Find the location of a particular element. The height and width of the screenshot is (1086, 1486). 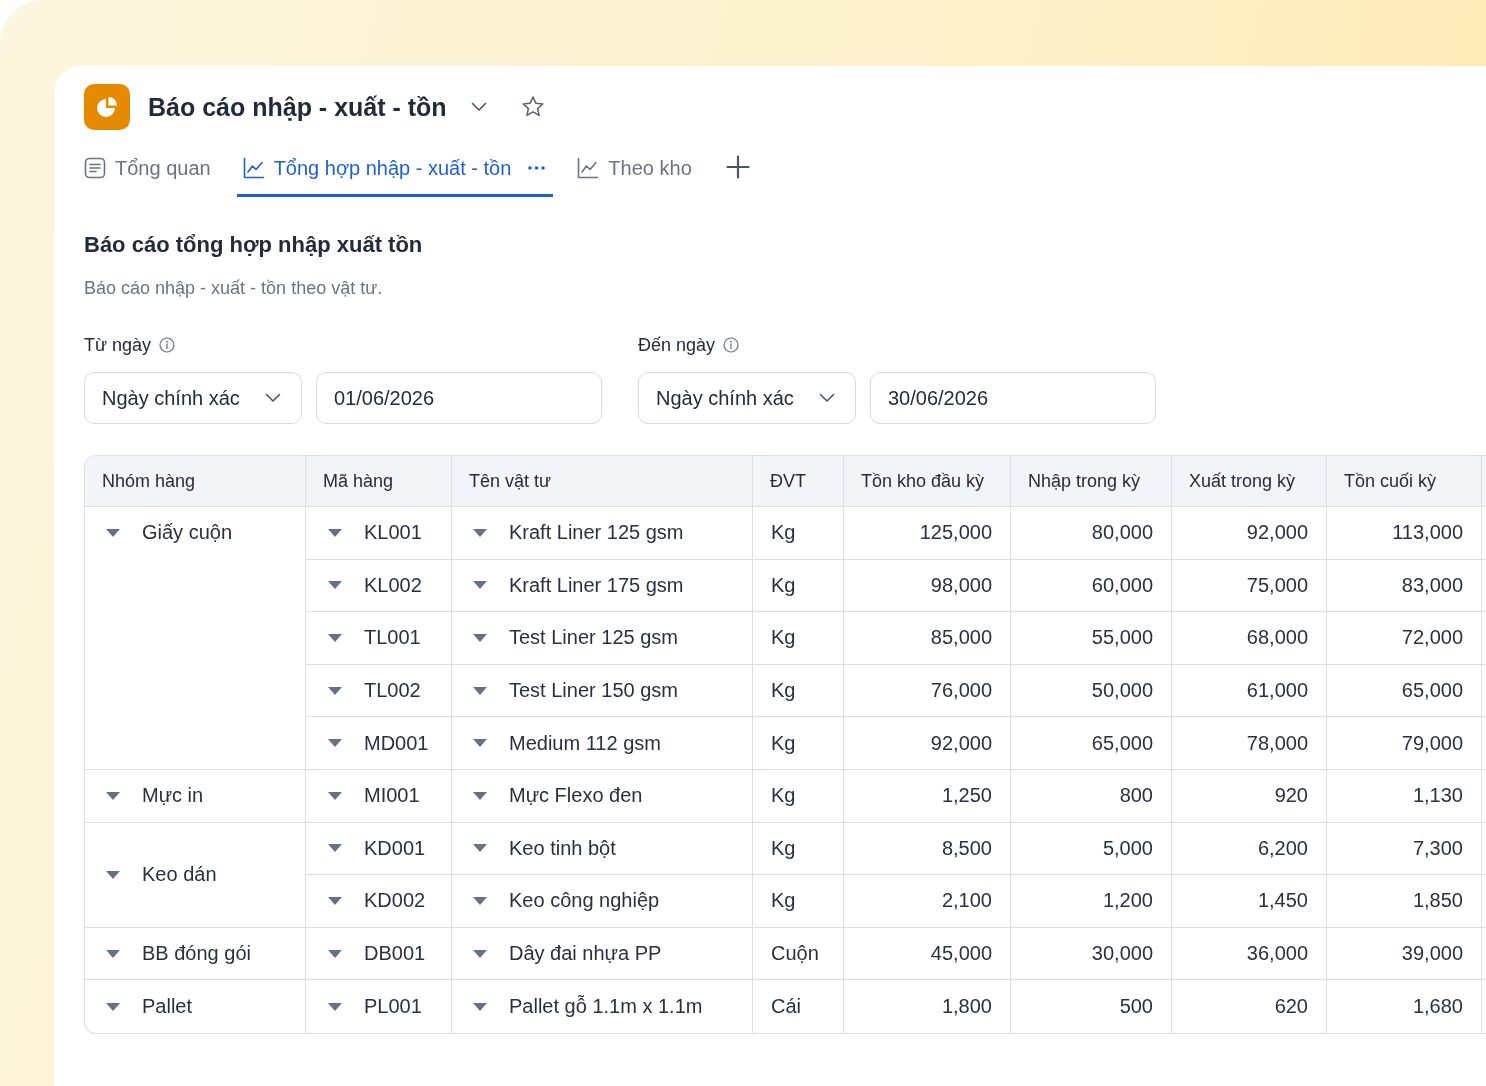

quantity-value: 2,100 is located at coordinates (966, 900).